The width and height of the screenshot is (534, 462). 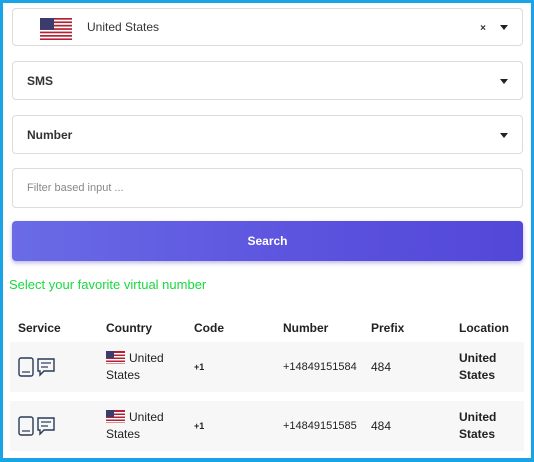 I want to click on header-prefix: Prefix, so click(x=388, y=328).